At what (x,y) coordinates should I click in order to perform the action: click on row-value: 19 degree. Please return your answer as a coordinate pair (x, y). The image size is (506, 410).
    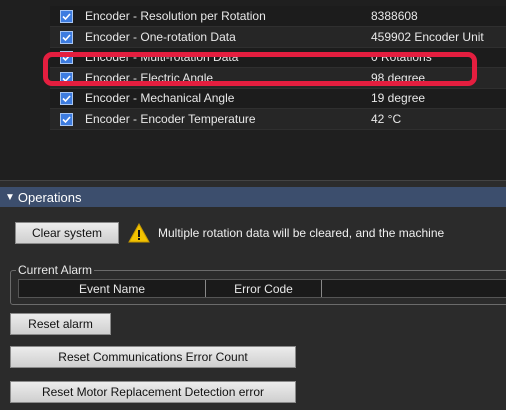
    Looking at the image, I should click on (436, 98).